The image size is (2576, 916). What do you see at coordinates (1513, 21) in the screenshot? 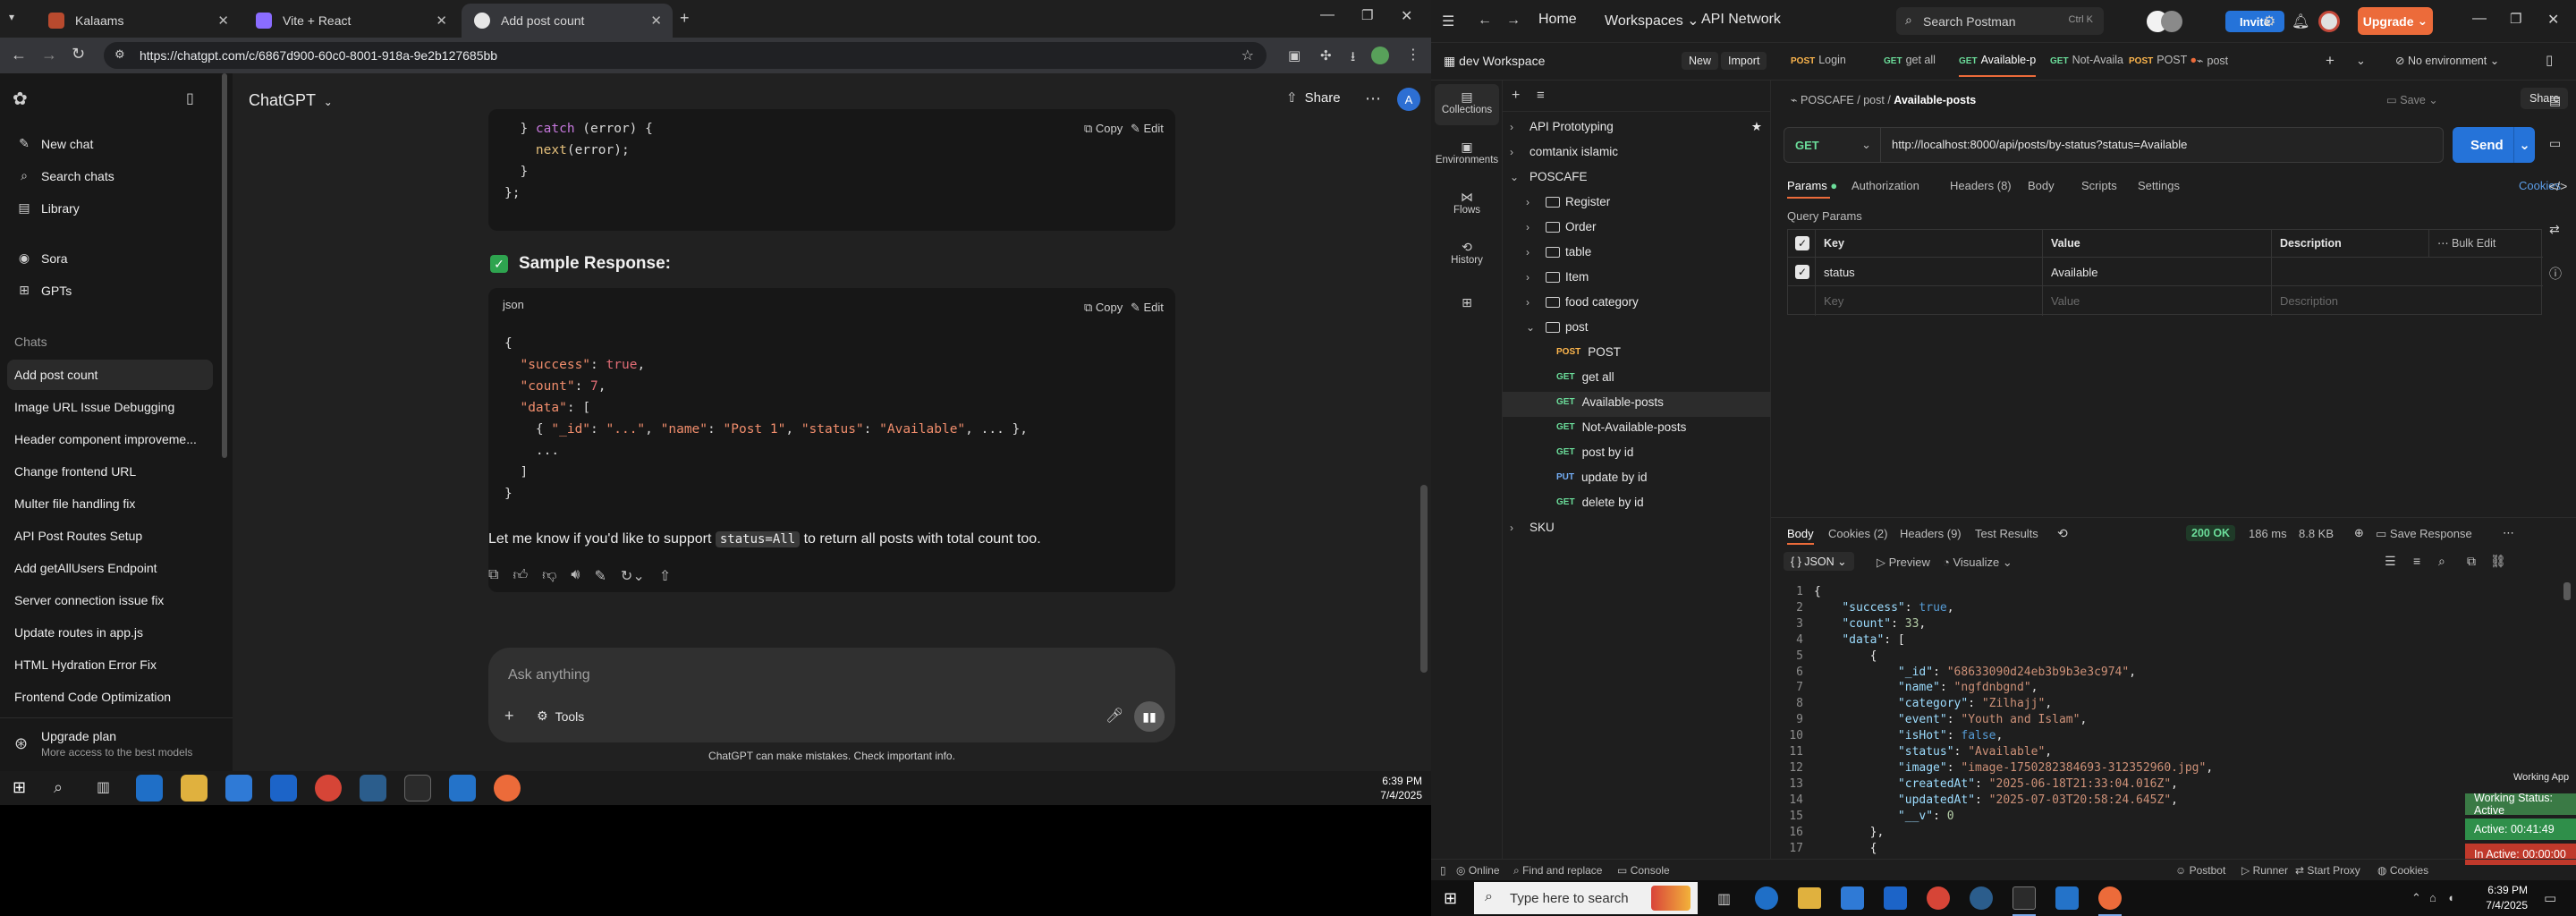
I see `forward-icon: →` at bounding box center [1513, 21].